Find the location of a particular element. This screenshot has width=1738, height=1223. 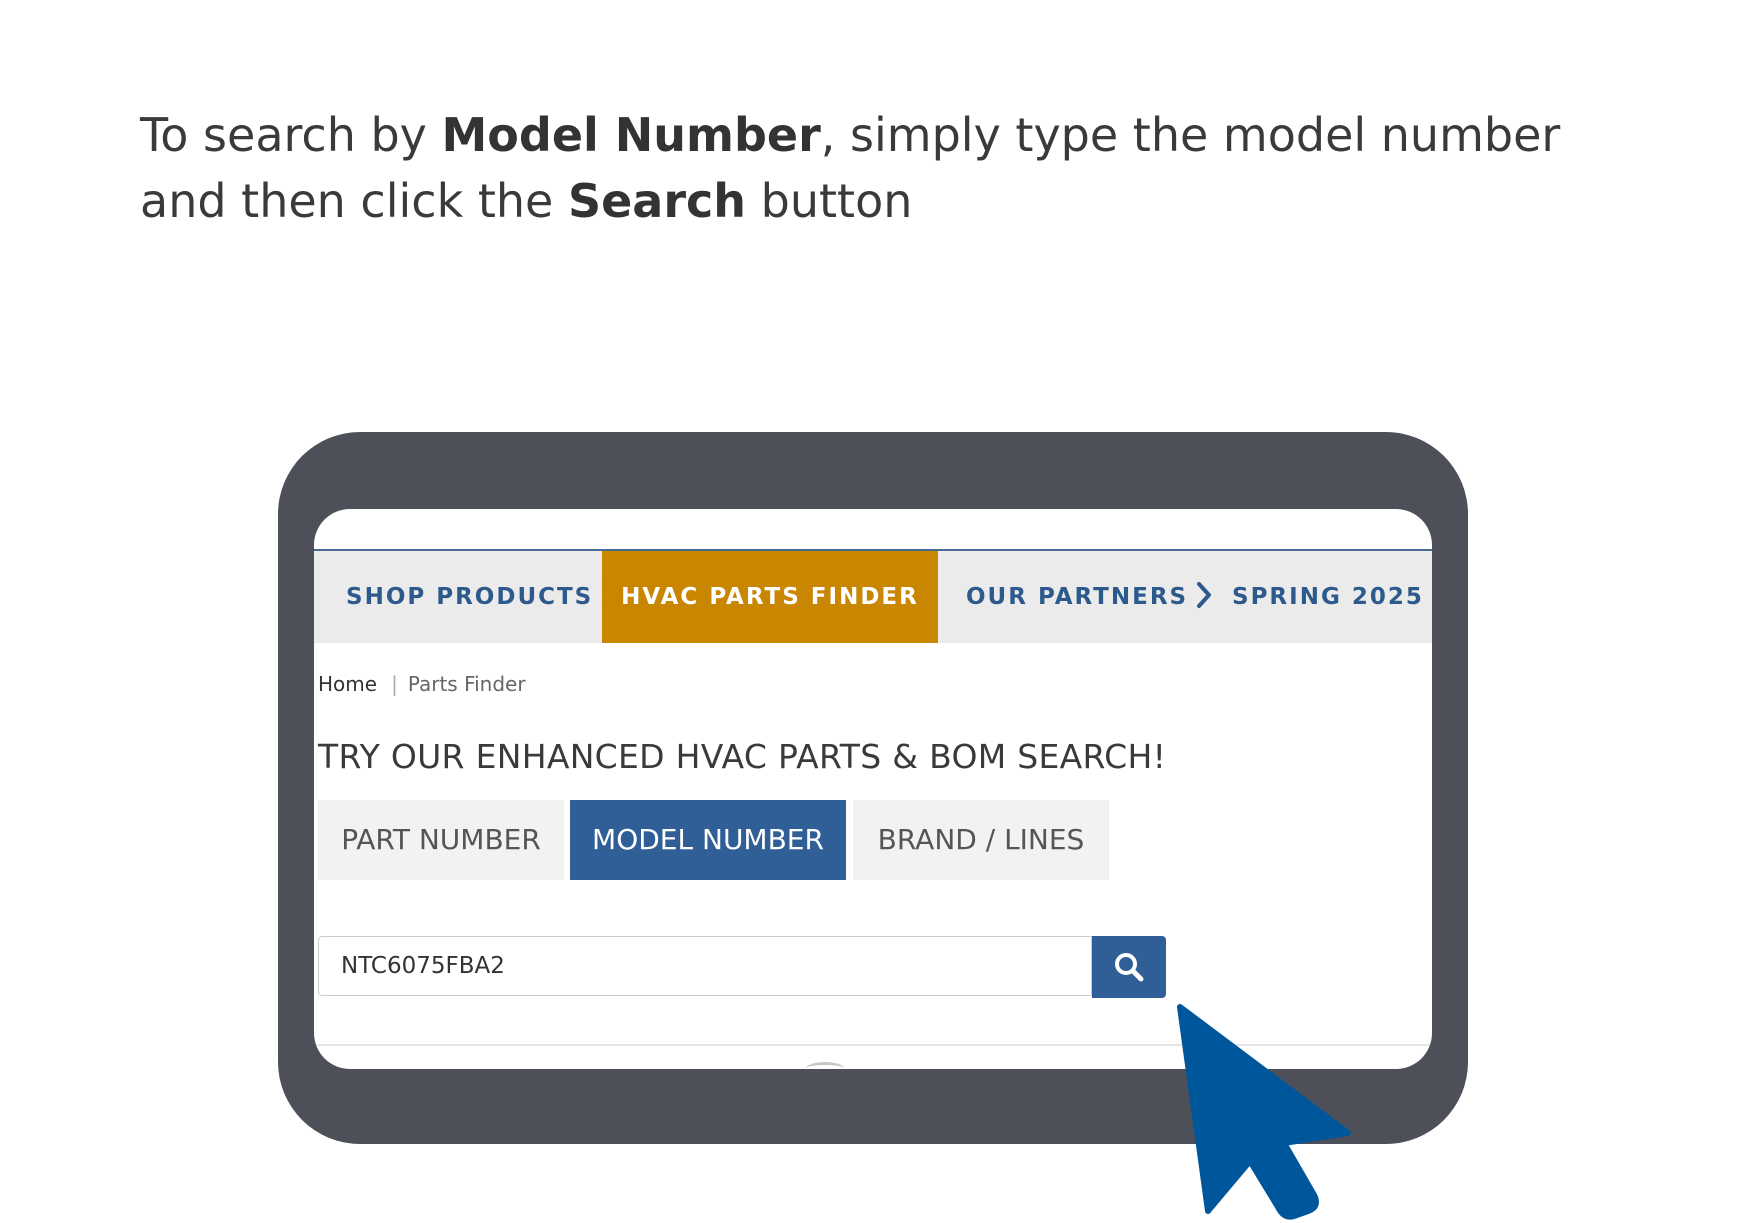

nav-item-spring-2025: SPRING 2025 NE is located at coordinates (1332, 597).